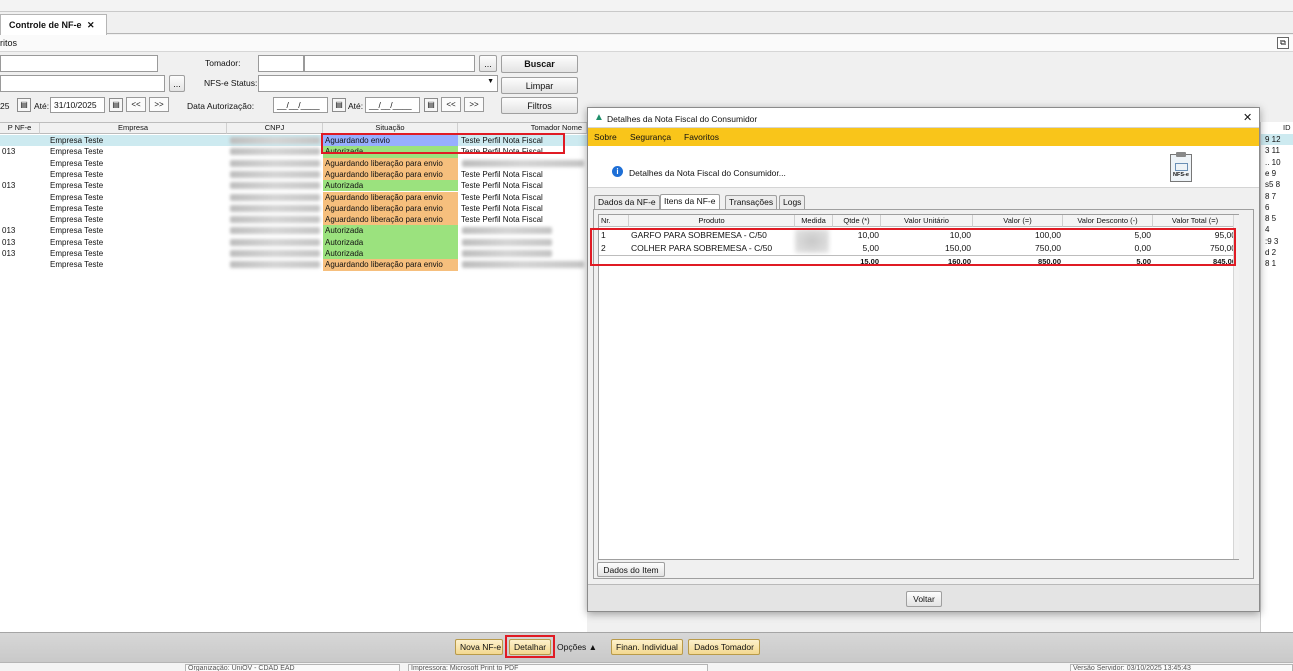 This screenshot has height=671, width=1293. I want to click on aut-prev-button: <<, so click(451, 104).